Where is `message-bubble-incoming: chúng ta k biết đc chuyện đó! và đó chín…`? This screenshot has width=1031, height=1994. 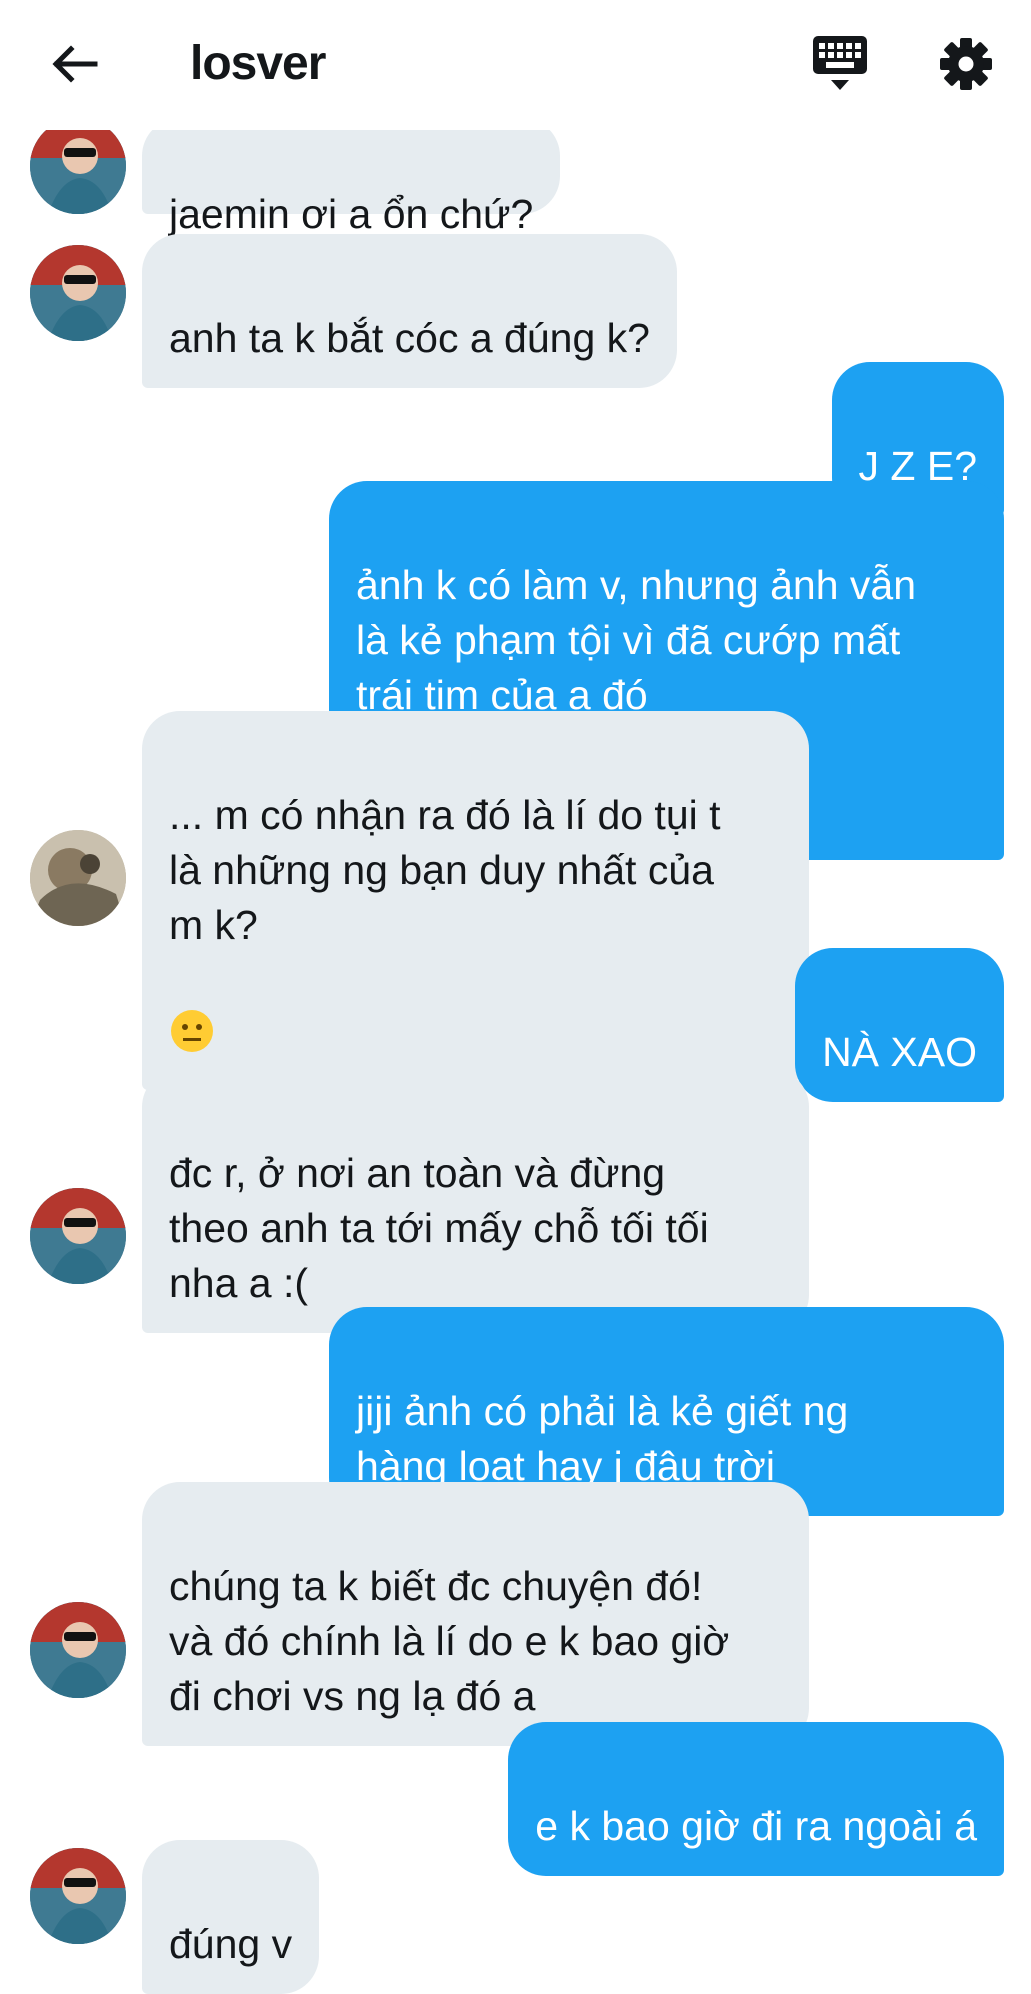
message-bubble-incoming: chúng ta k biết đc chuyện đó! và đó chín… is located at coordinates (475, 1614).